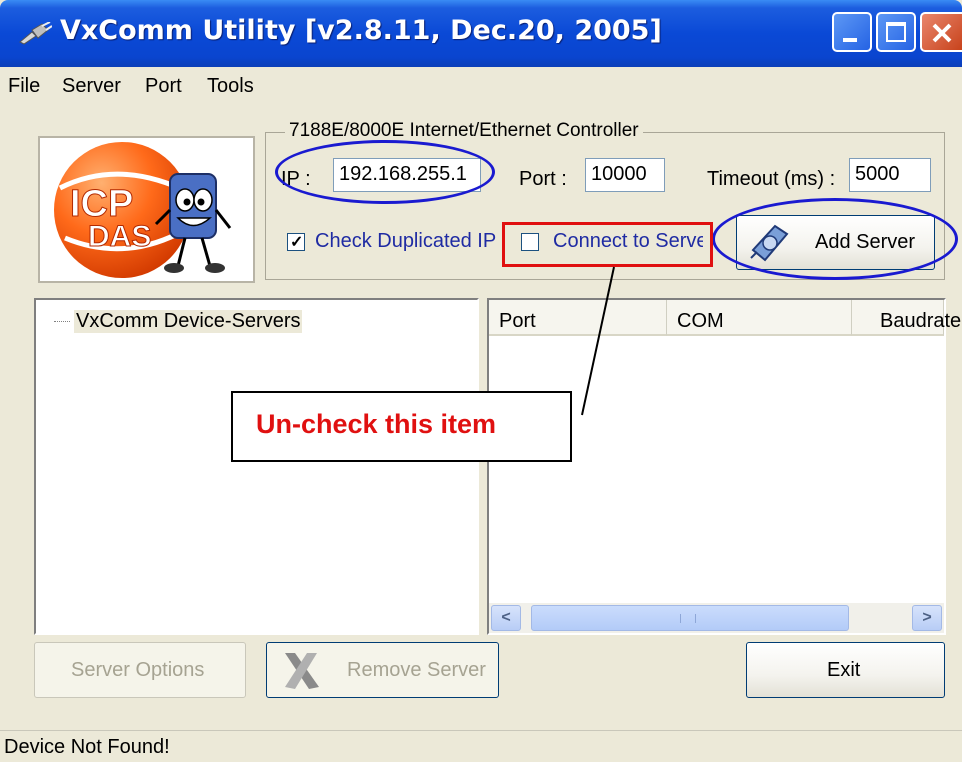  I want to click on maximize-button, so click(896, 32).